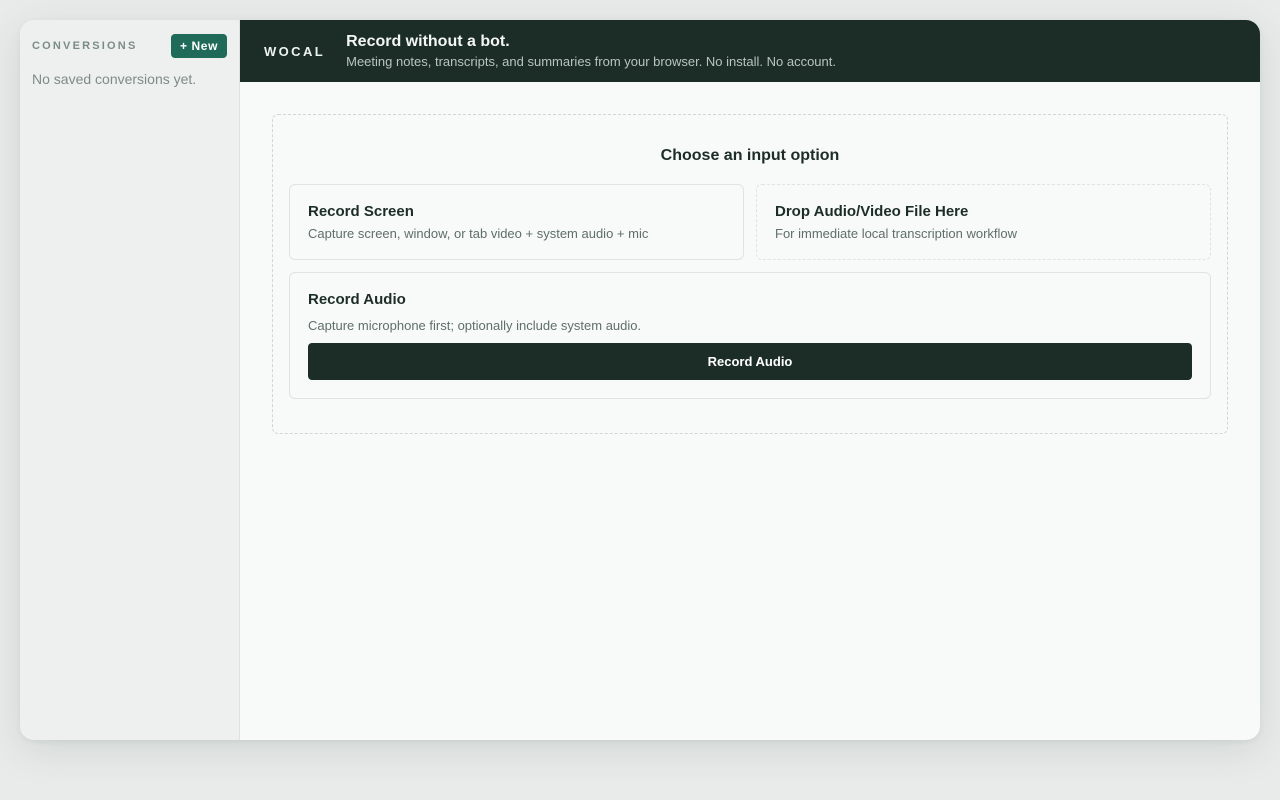  I want to click on sidebar-header: CONVERSIONS + New, so click(129, 46).